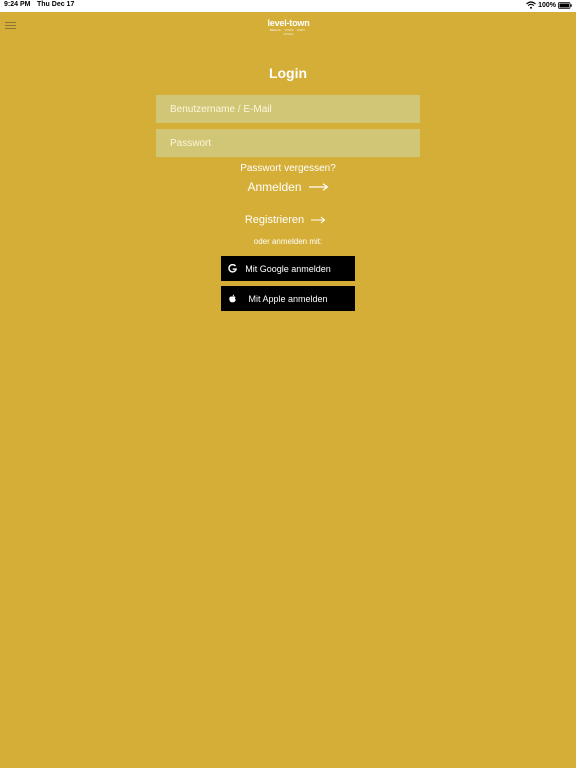 Image resolution: width=576 pixels, height=768 pixels. What do you see at coordinates (288, 109) in the screenshot?
I see `username-input` at bounding box center [288, 109].